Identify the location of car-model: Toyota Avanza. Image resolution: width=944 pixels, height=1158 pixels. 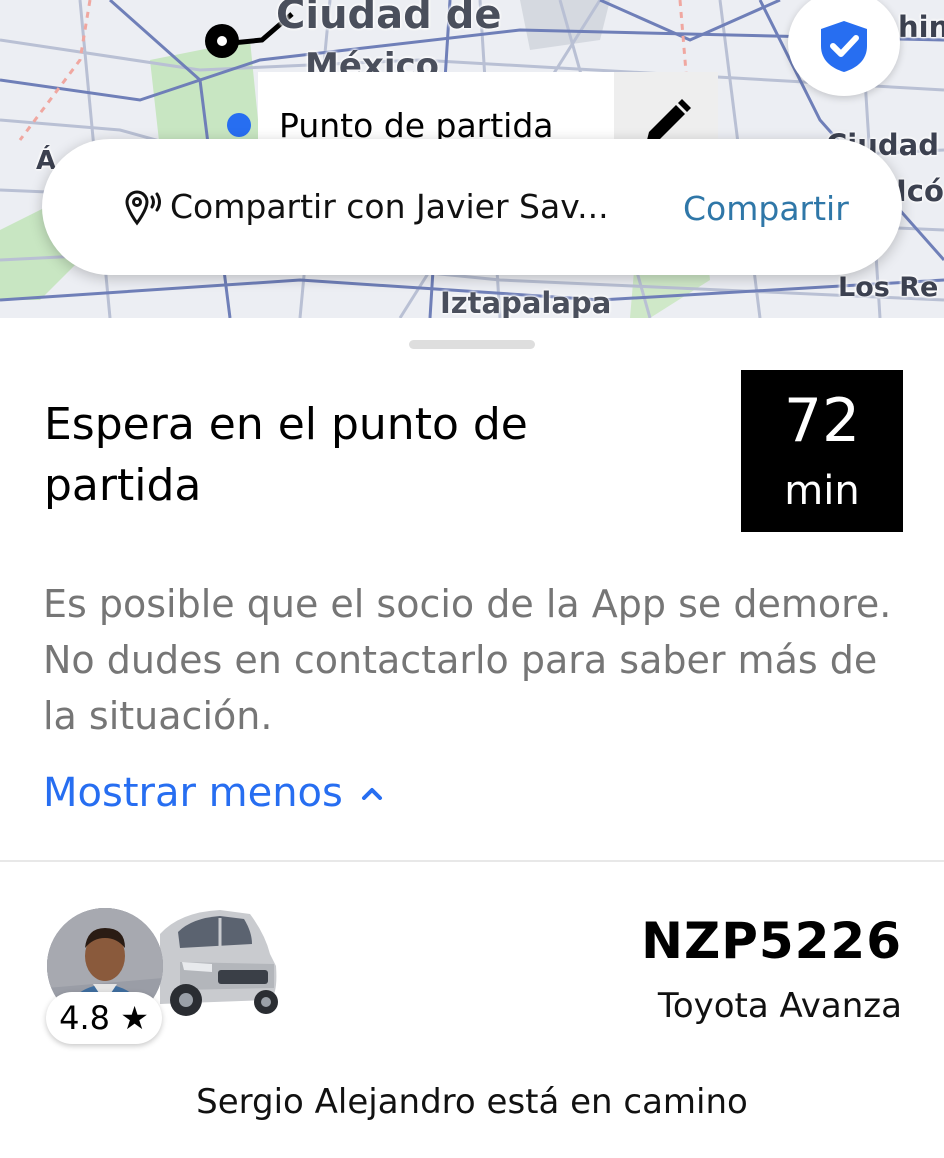
(779, 1006).